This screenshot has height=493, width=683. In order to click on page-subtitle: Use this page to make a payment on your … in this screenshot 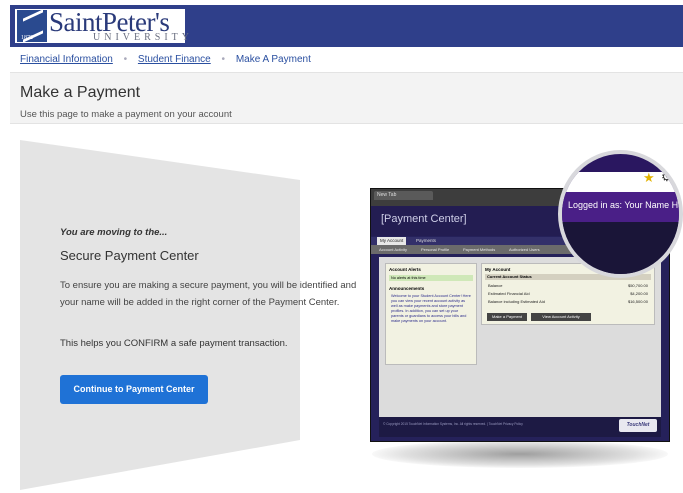, I will do `click(126, 114)`.